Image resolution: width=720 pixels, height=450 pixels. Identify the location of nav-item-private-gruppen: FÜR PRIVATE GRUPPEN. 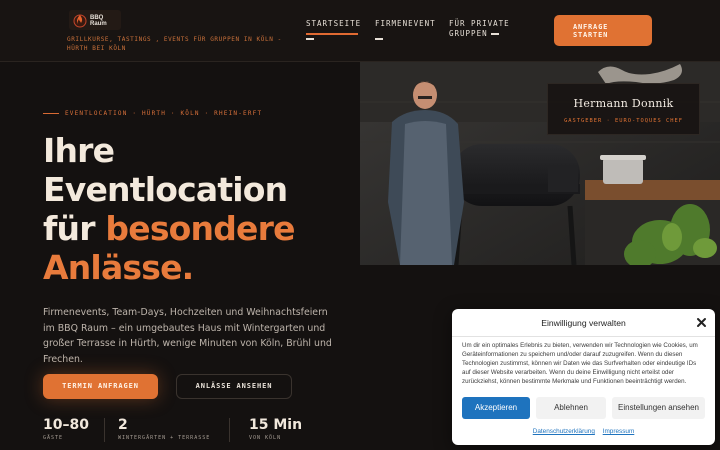
(479, 29).